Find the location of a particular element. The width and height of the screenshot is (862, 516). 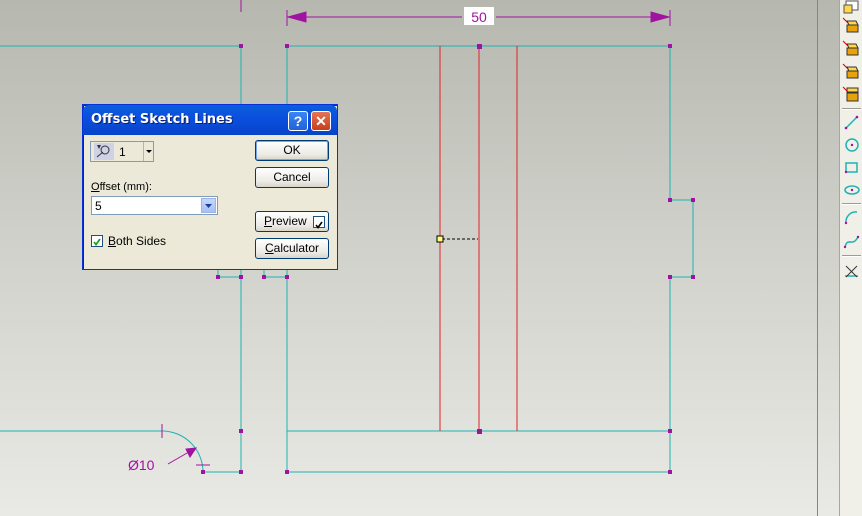

dimension-diameter-label: Ø10 is located at coordinates (141, 465).